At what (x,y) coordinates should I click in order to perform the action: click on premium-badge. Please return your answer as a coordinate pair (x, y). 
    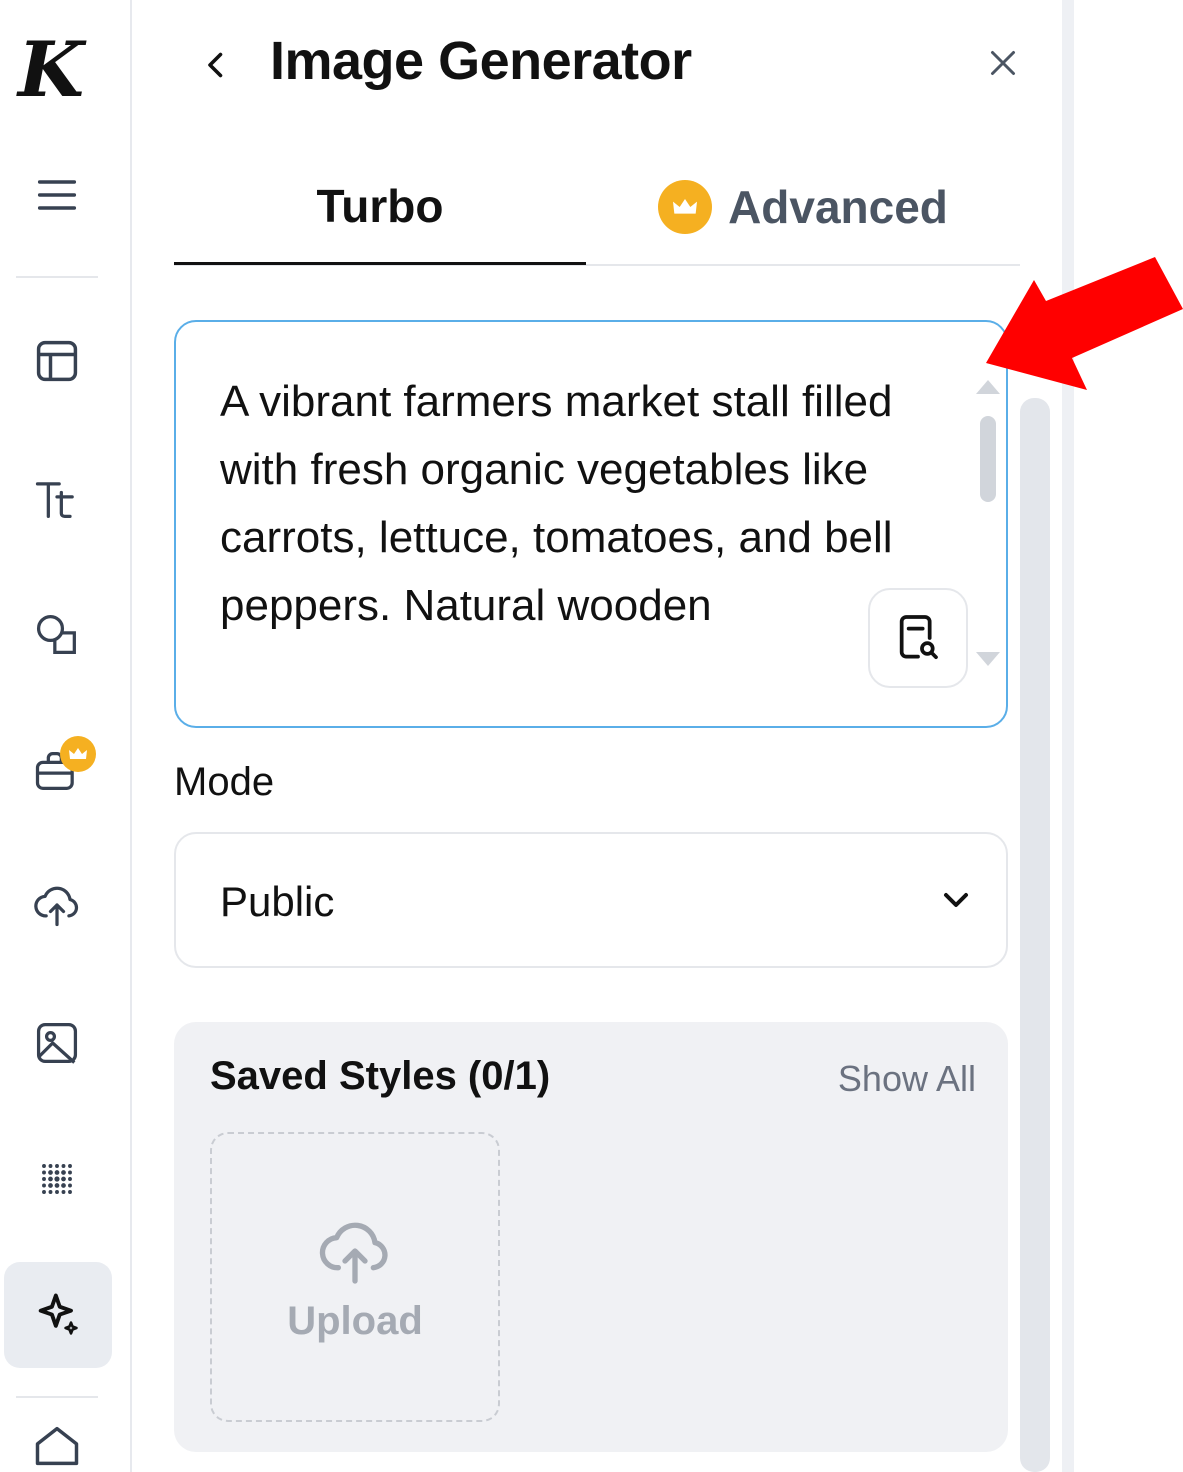
    Looking at the image, I should click on (78, 754).